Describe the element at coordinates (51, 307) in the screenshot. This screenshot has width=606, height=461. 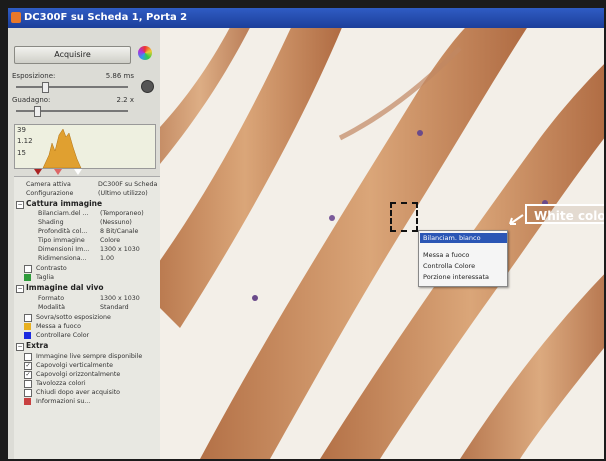
I see `prop-name: Modalità` at that location.